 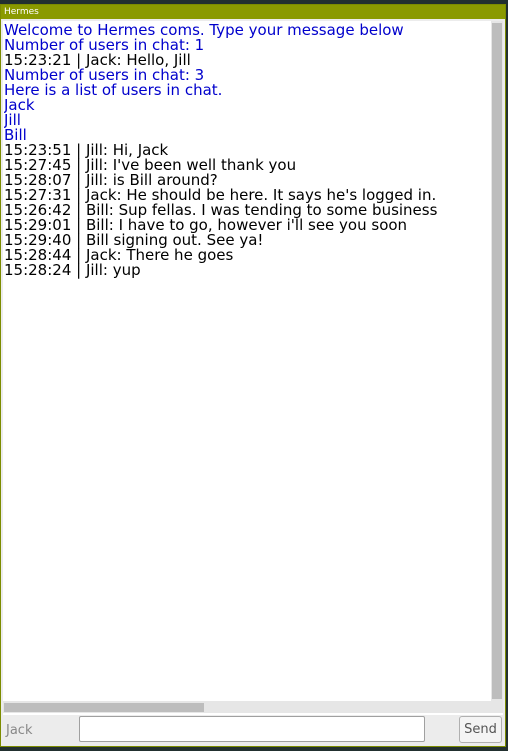 I want to click on horizontal-scrollbar, so click(x=247, y=707).